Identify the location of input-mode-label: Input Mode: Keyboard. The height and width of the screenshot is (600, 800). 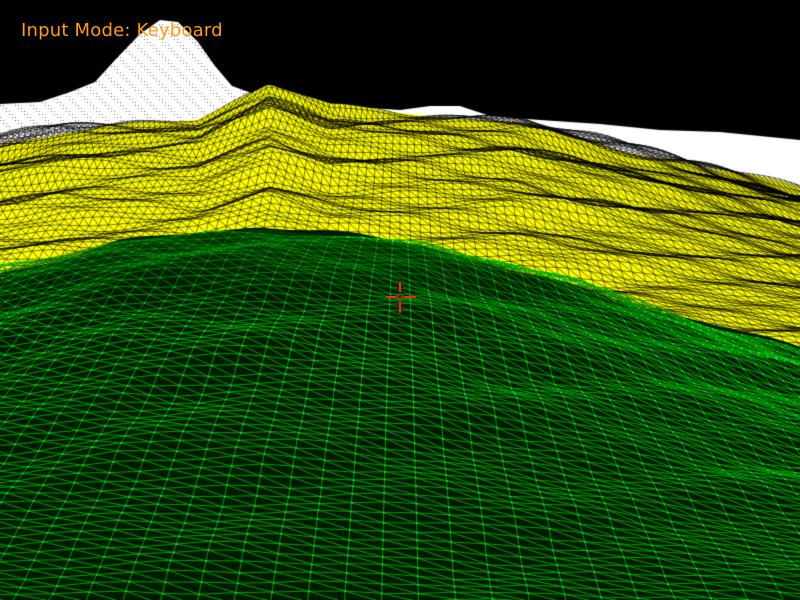
(122, 30).